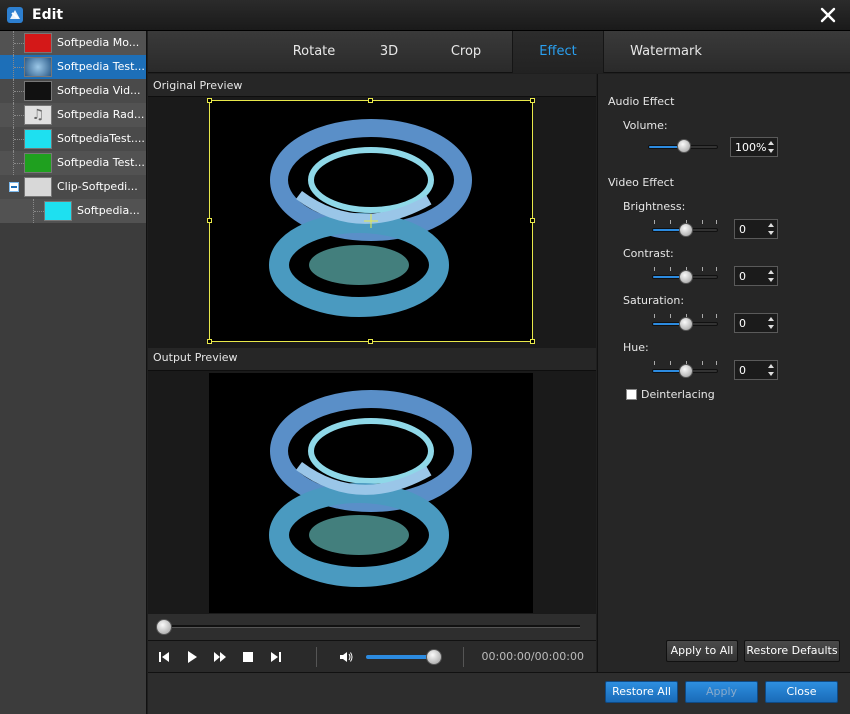 The image size is (850, 714). I want to click on audio-effect-title: Audio Effect, so click(641, 101).